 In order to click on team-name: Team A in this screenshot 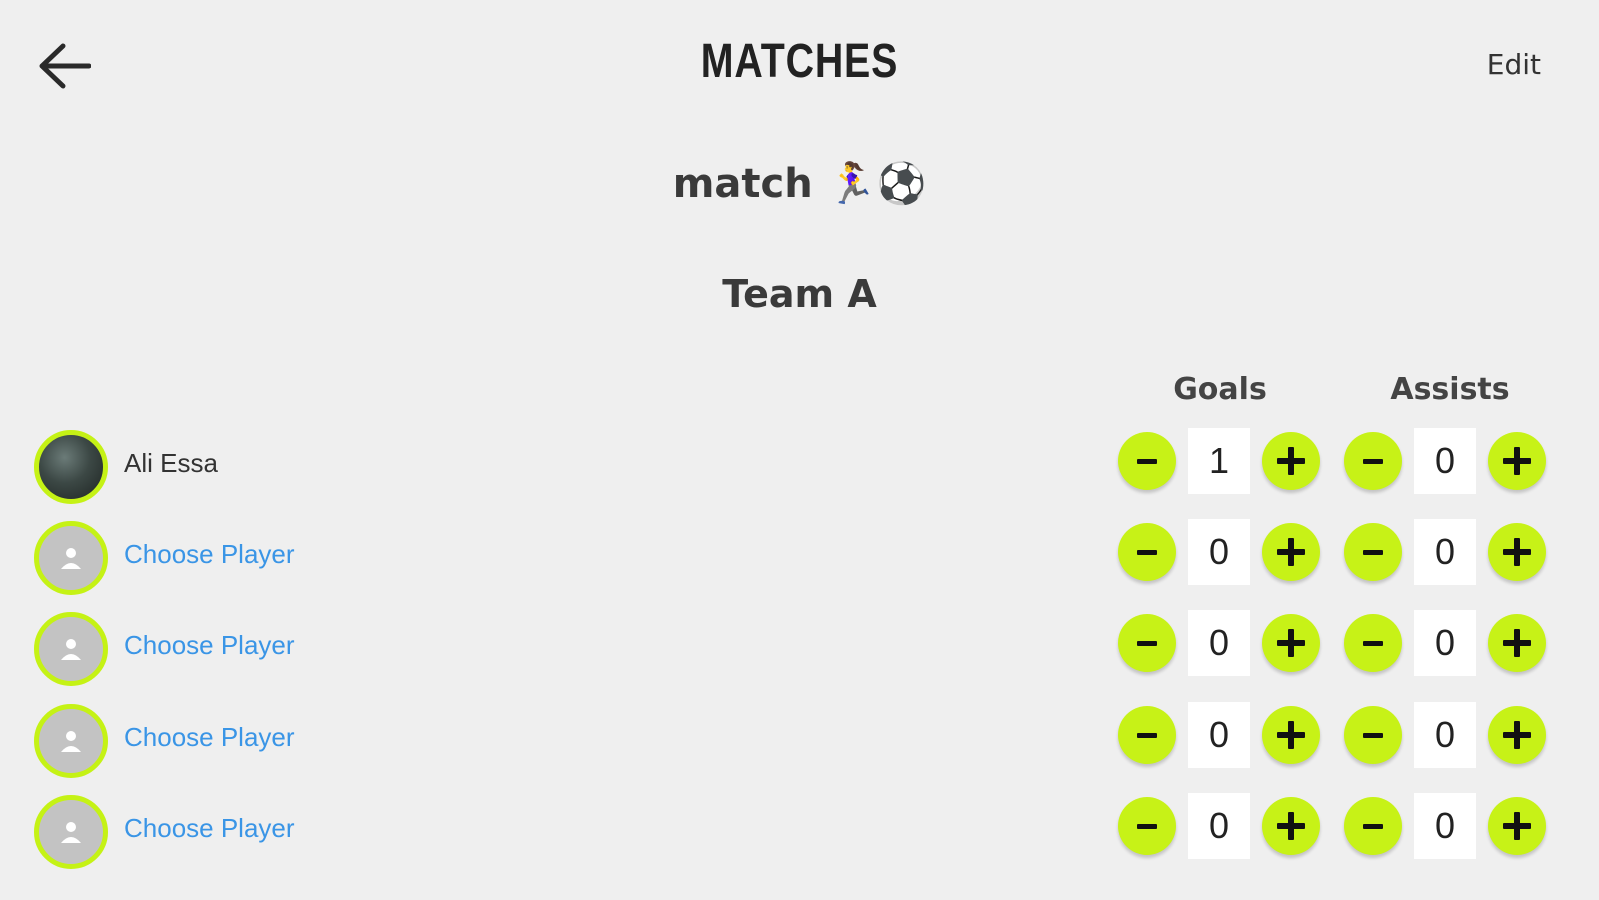, I will do `click(799, 294)`.